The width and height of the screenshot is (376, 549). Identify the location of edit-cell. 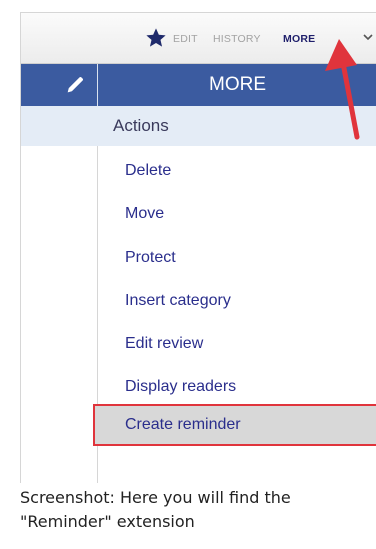
(59, 85).